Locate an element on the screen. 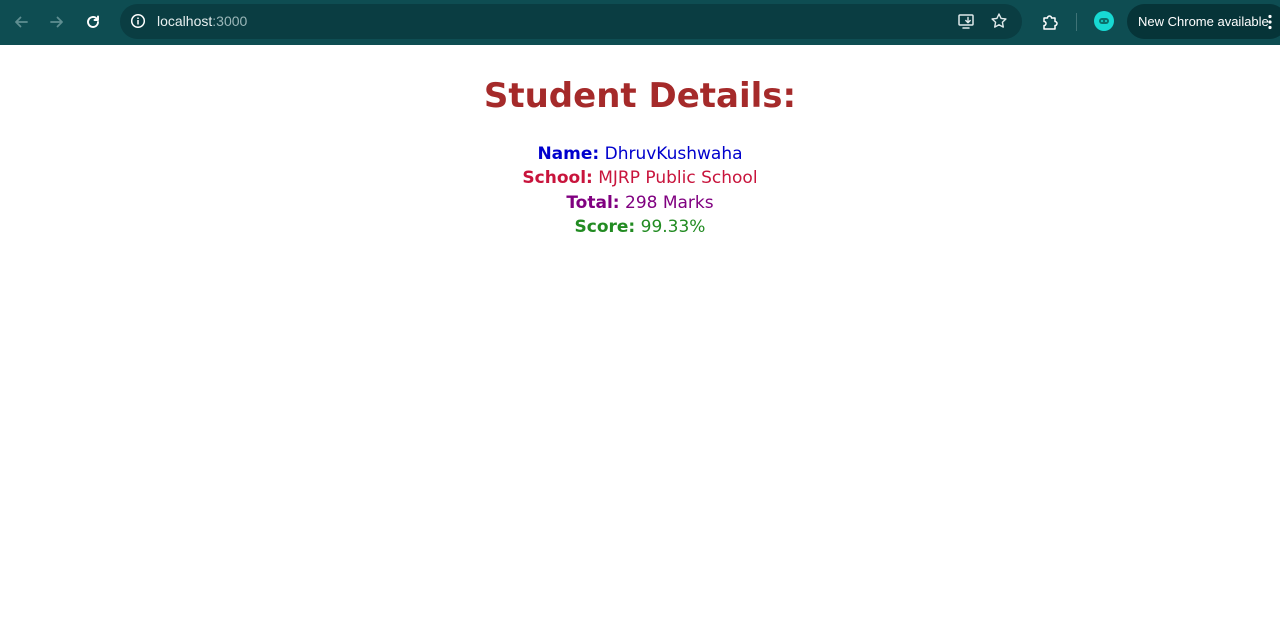  profile-icon is located at coordinates (1104, 21).